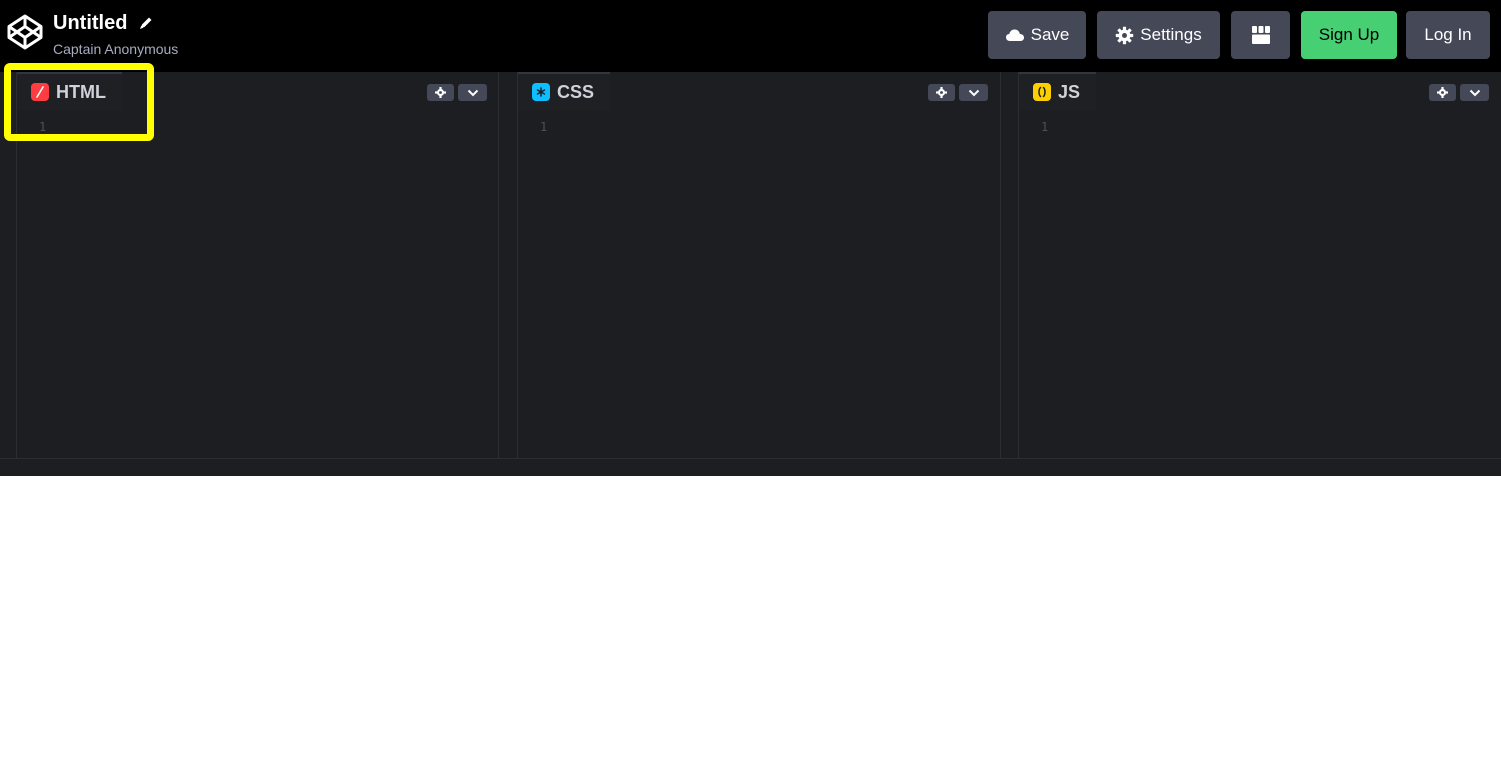  What do you see at coordinates (25, 32) in the screenshot?
I see `codepen-logo-icon` at bounding box center [25, 32].